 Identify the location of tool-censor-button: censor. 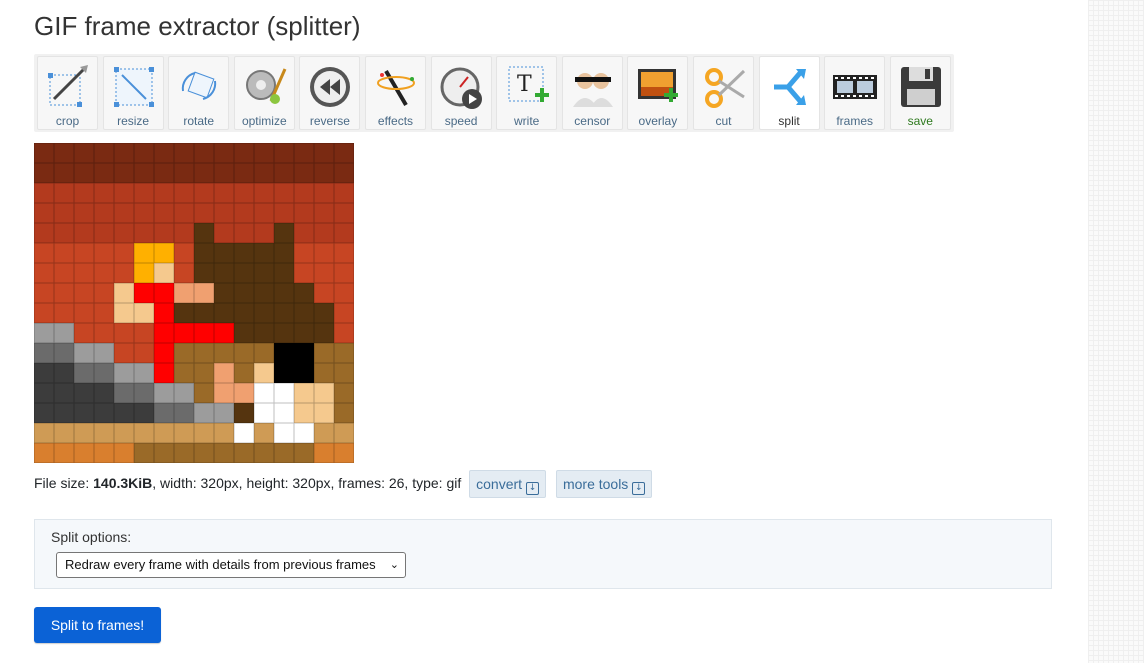
(592, 93).